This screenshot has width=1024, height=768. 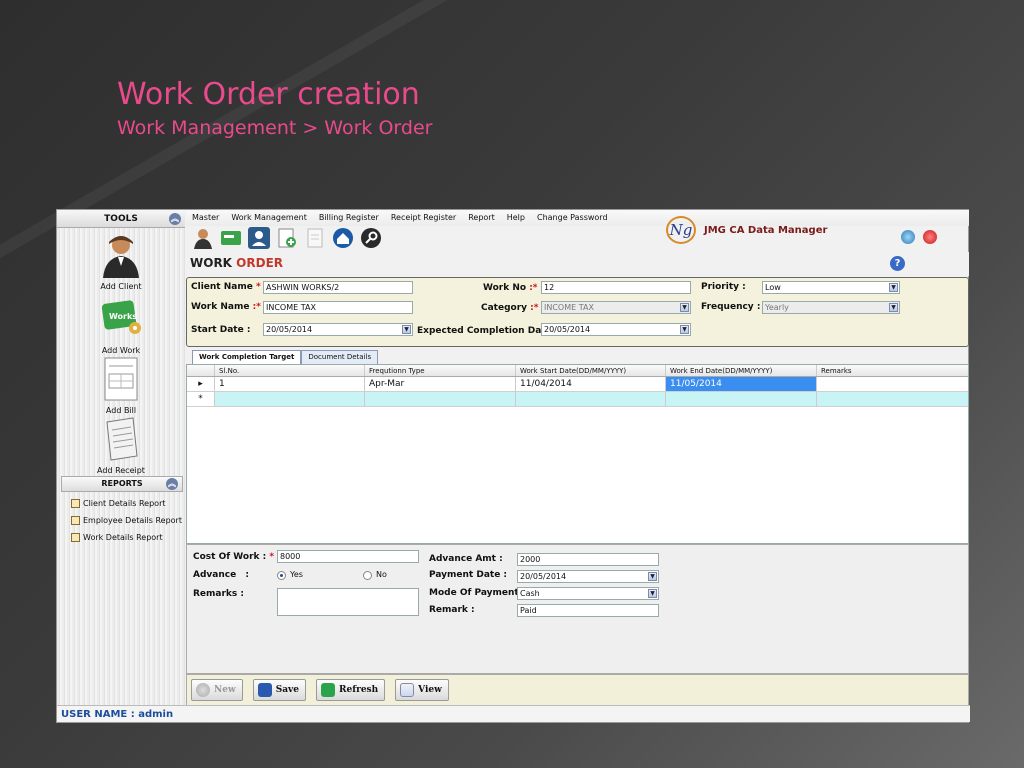 I want to click on add-document-icon, so click(x=287, y=238).